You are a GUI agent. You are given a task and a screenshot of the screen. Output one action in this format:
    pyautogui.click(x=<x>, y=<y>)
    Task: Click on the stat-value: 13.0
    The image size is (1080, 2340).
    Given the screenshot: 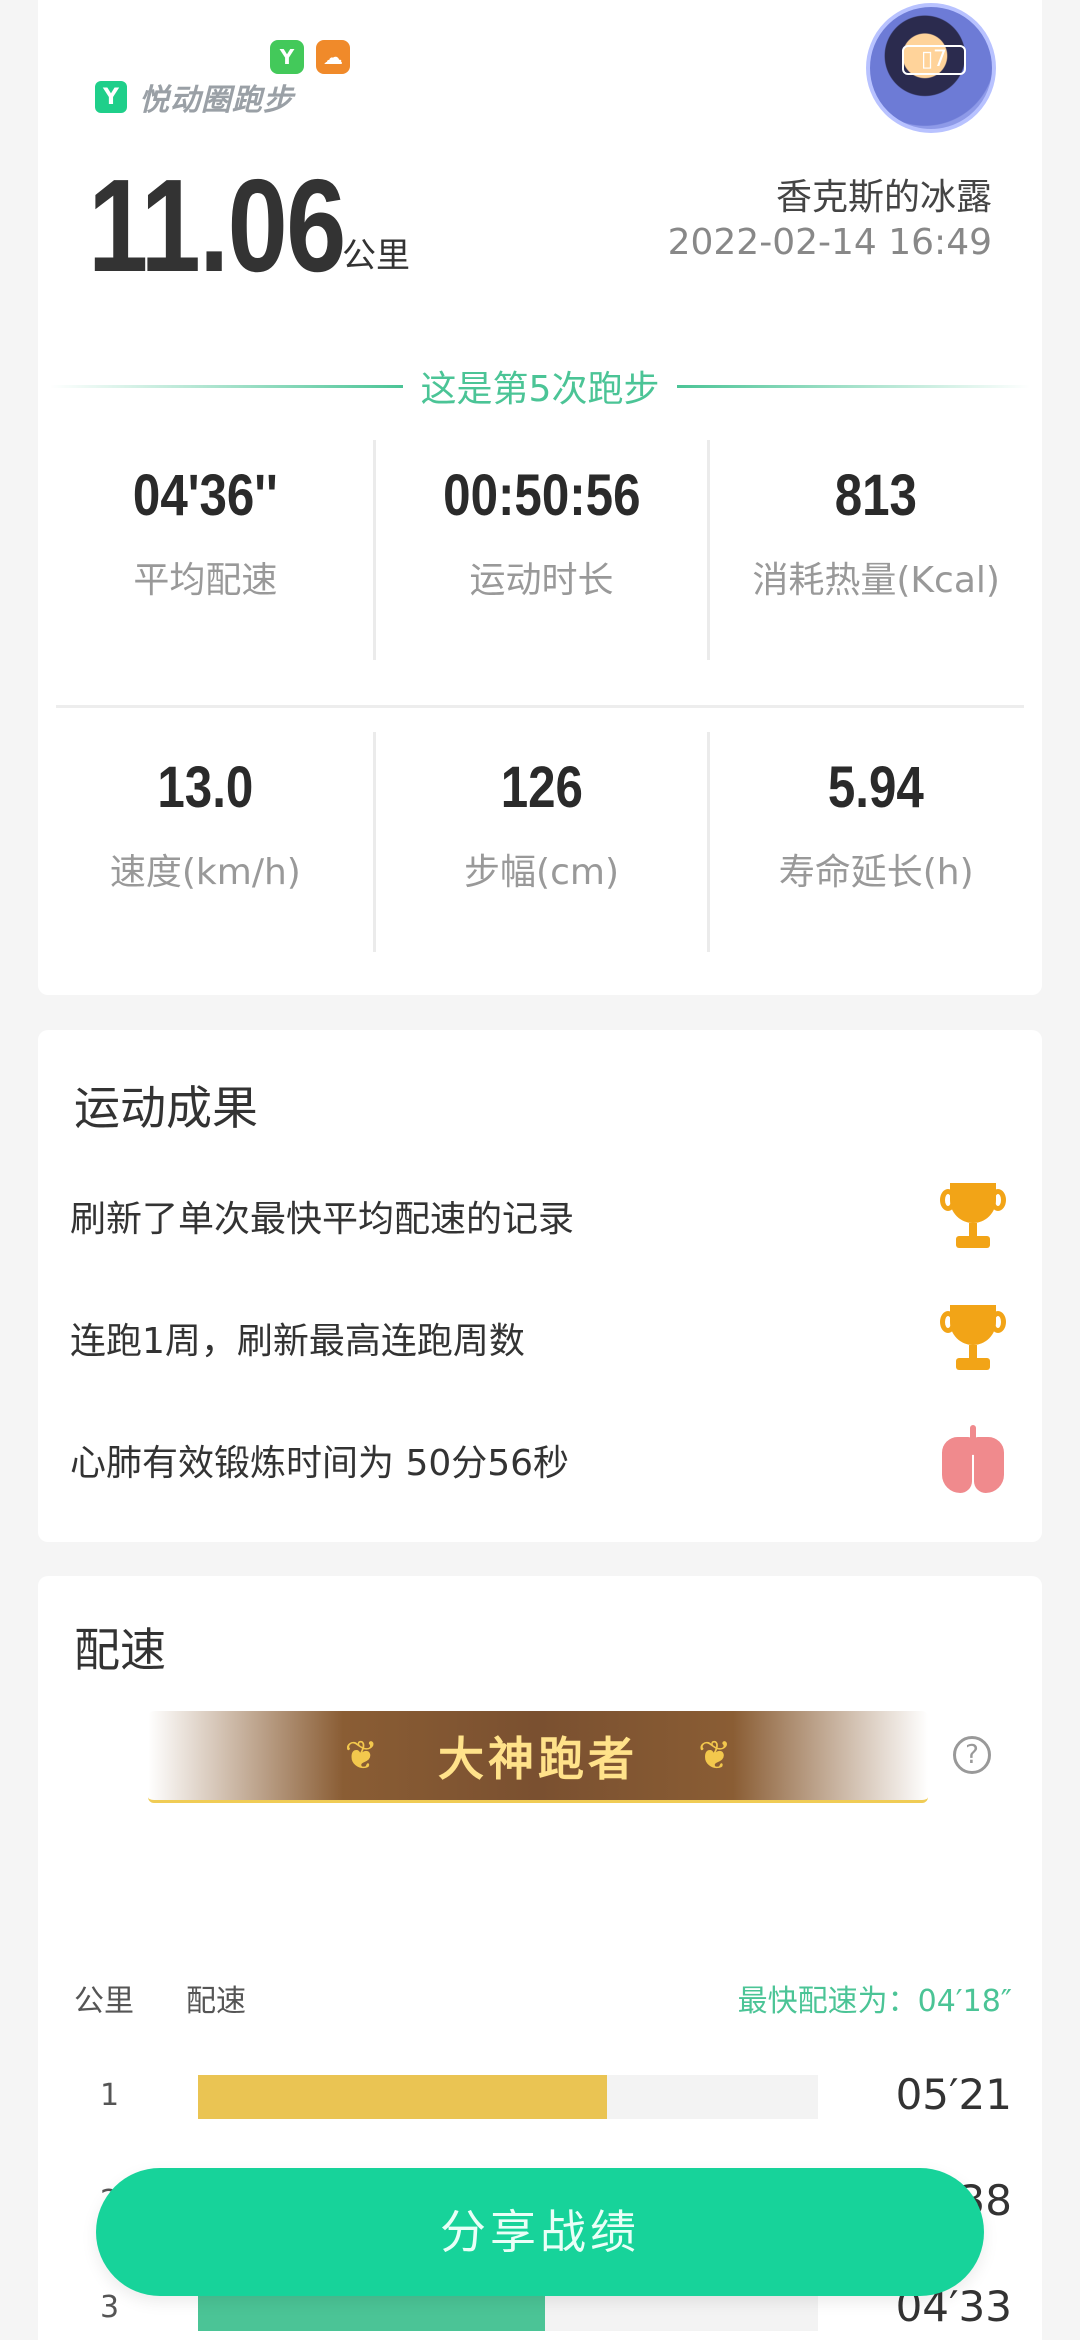 What is the action you would take?
    pyautogui.click(x=205, y=787)
    